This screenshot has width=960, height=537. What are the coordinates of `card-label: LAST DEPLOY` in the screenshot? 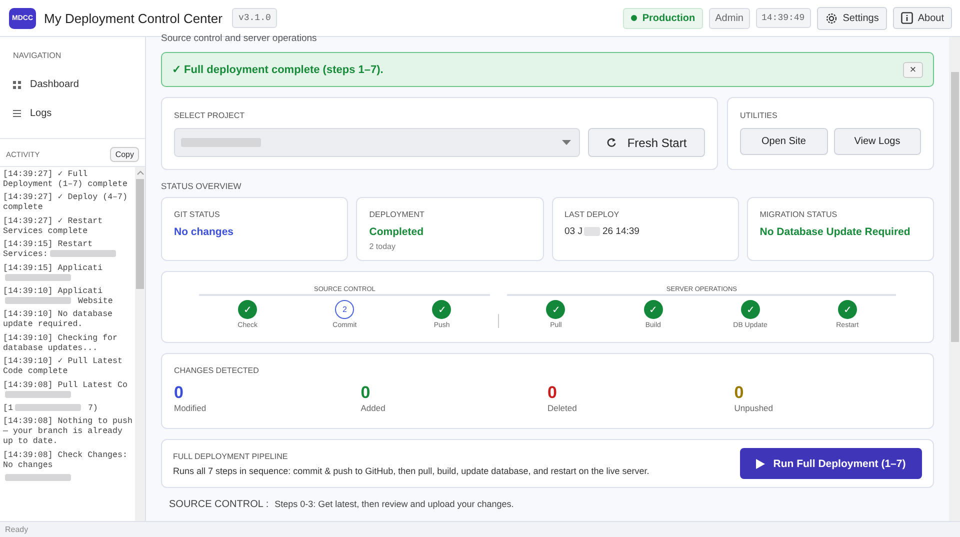 It's located at (592, 214).